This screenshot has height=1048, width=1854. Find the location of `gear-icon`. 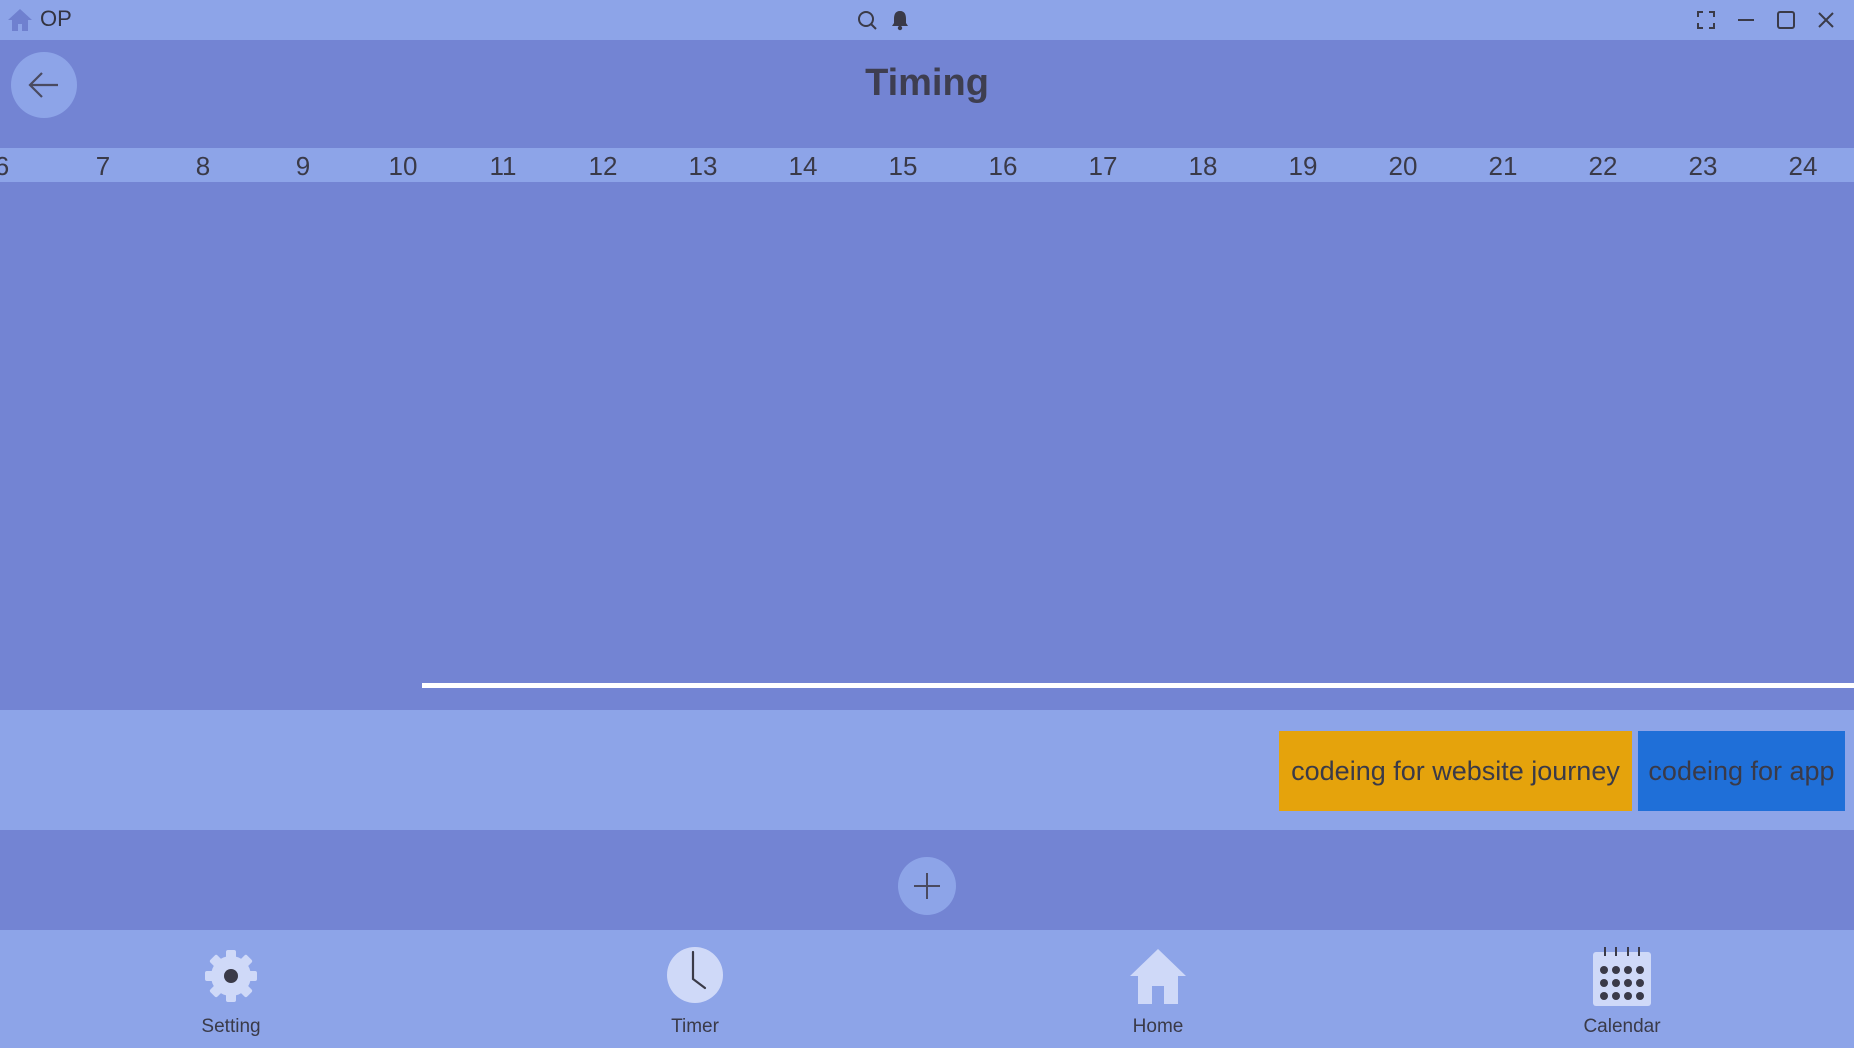

gear-icon is located at coordinates (231, 976).